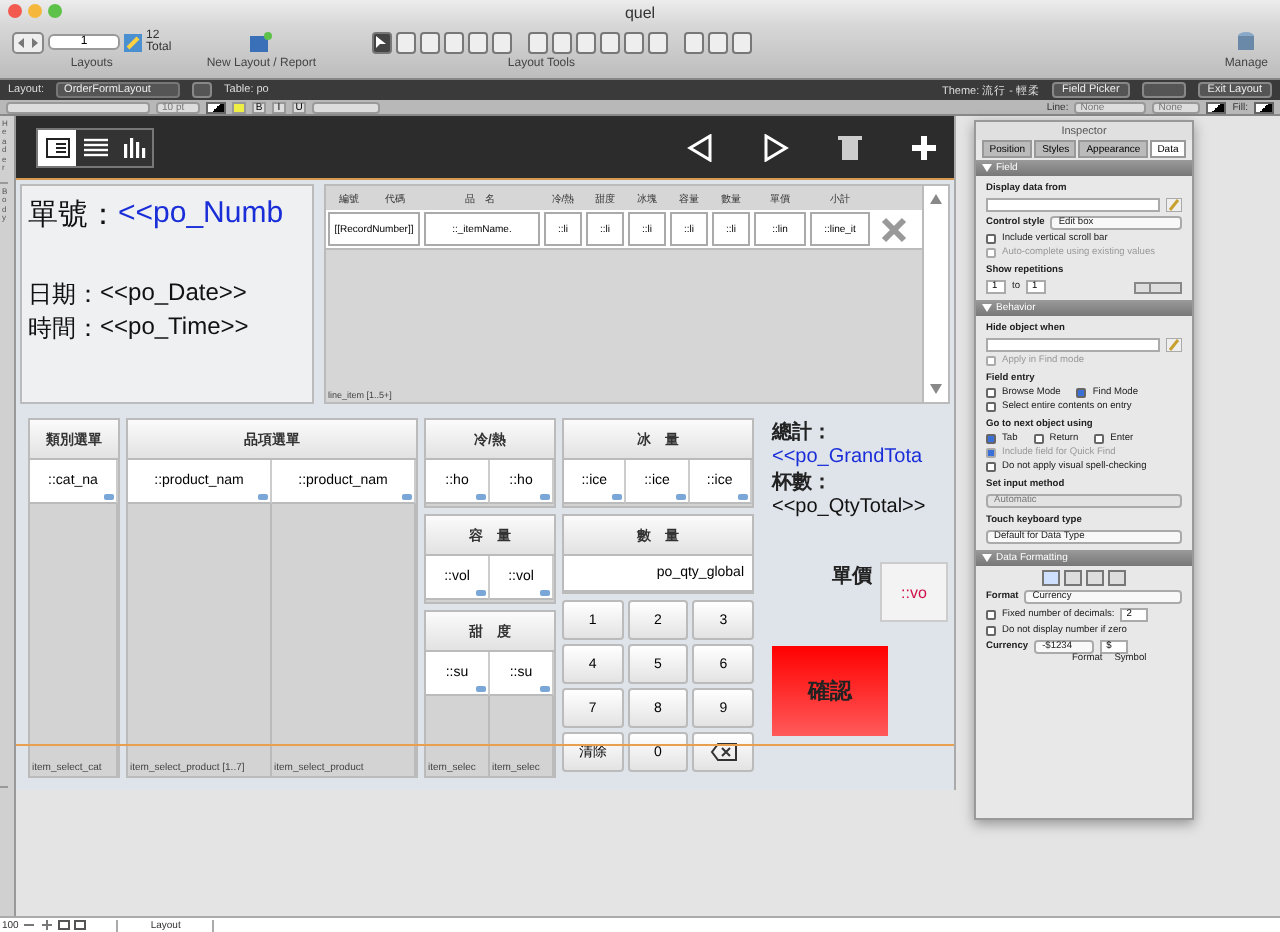  I want to click on order-number-field: <<po_Numb, so click(201, 213).